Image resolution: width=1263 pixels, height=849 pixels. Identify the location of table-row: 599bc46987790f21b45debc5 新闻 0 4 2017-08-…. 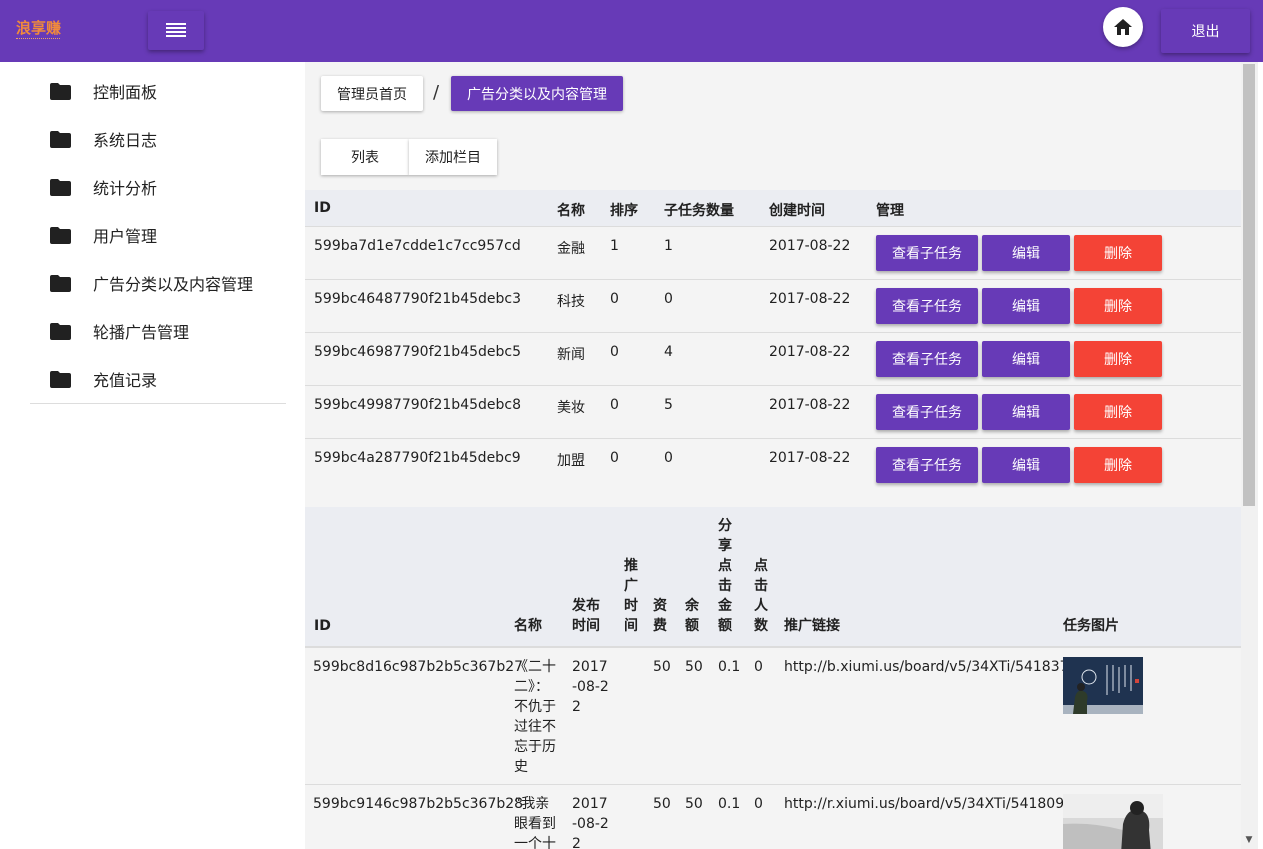
(773, 359).